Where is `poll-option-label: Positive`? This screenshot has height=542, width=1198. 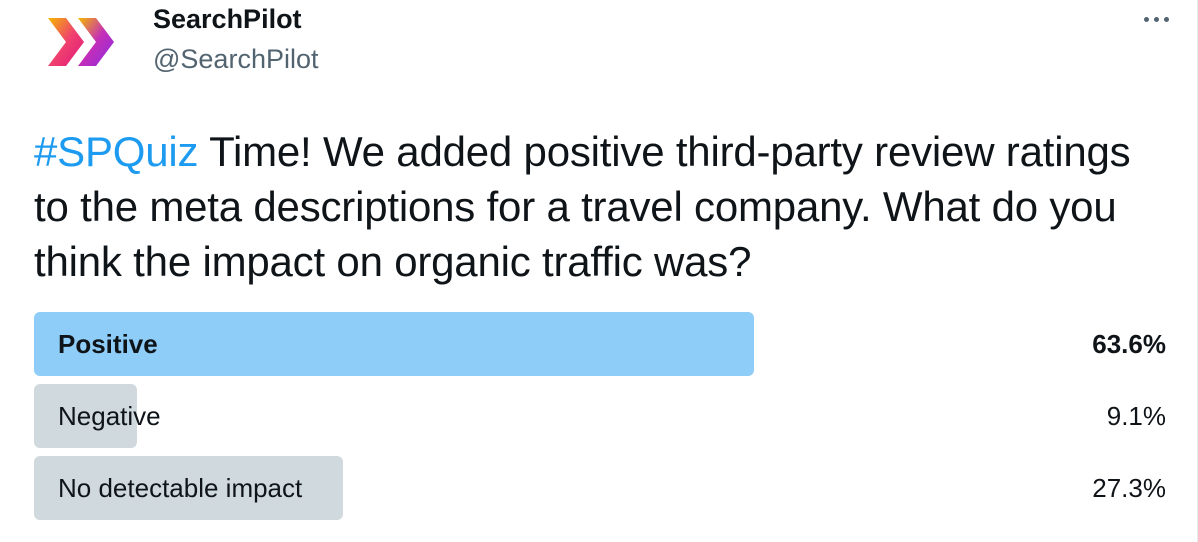
poll-option-label: Positive is located at coordinates (108, 344).